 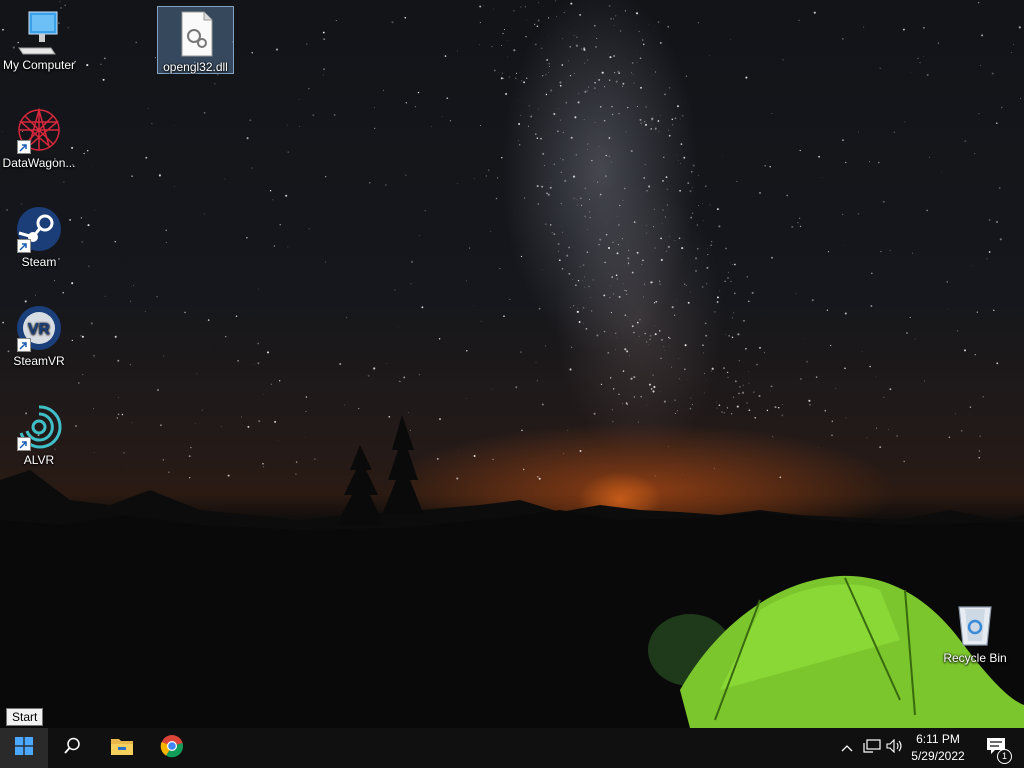 I want to click on network-button, so click(x=872, y=748).